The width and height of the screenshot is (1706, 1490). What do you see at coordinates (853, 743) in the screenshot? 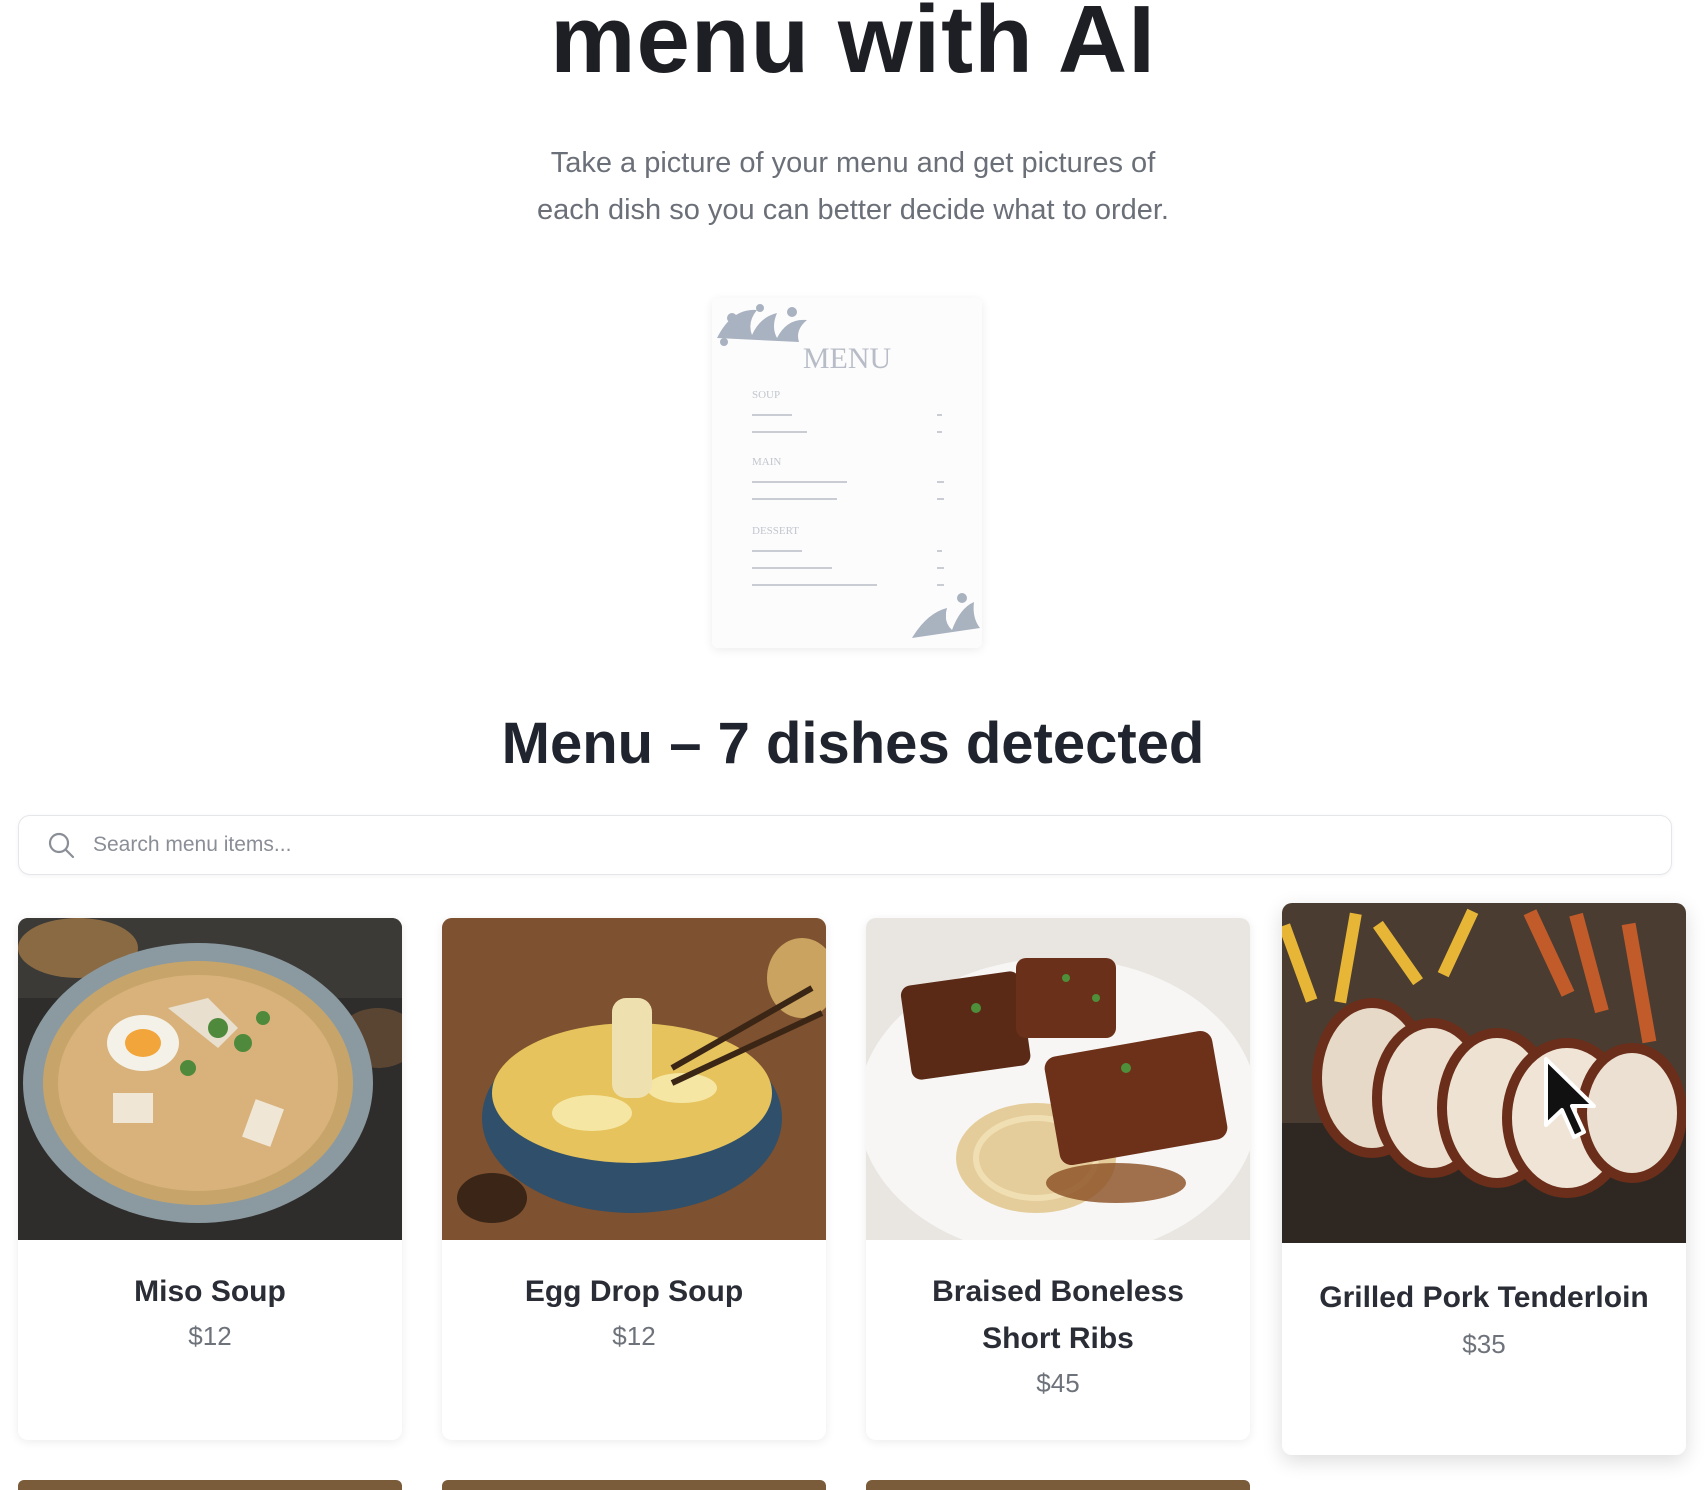
I see `results-title: Menu – 7 dishes detected` at bounding box center [853, 743].